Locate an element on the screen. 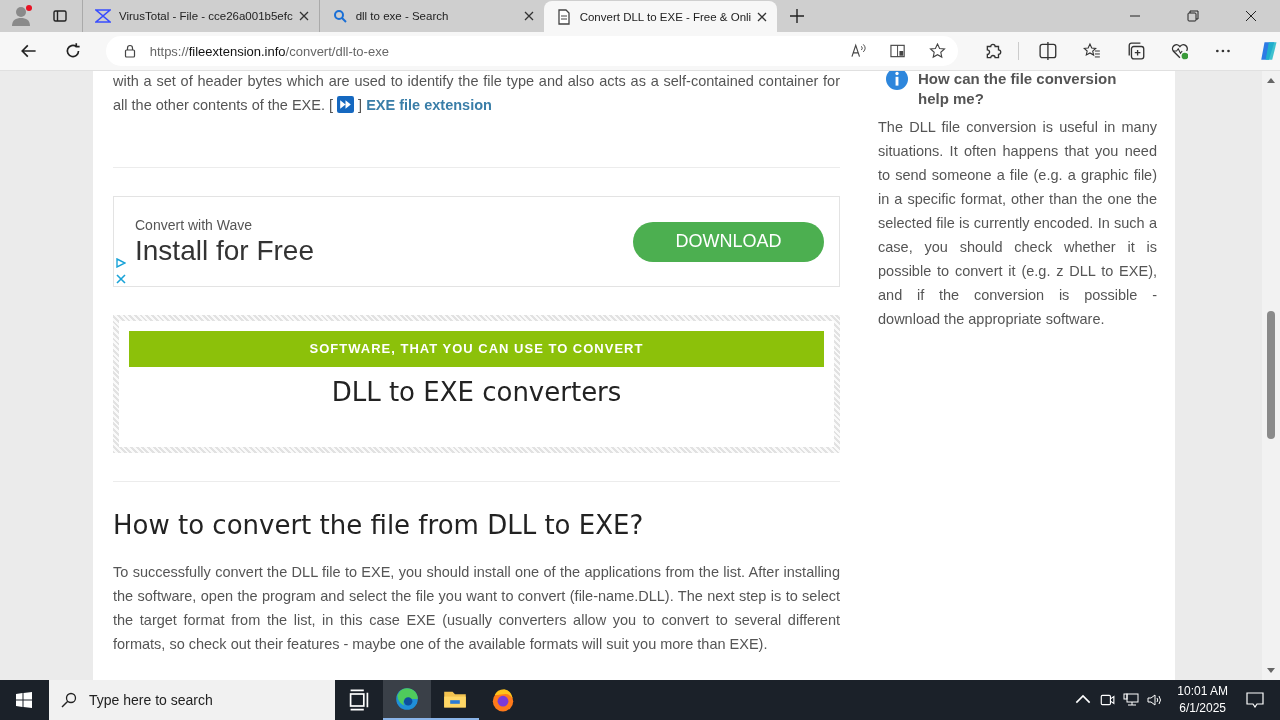 This screenshot has height=720, width=1280. notifications-icon is located at coordinates (1255, 700).